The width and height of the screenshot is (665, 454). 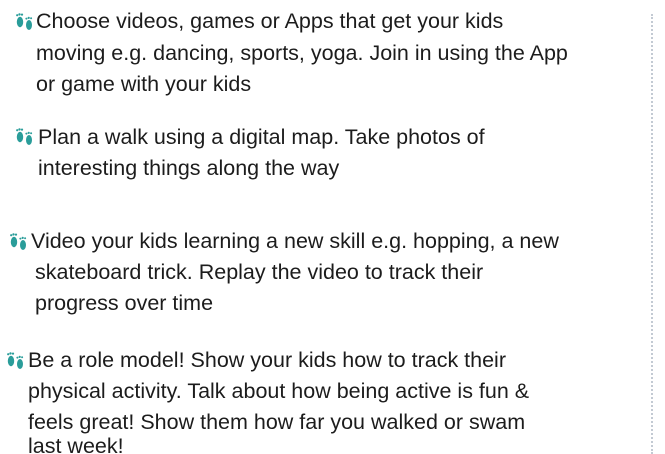 I want to click on dotted-divider, so click(x=652, y=234).